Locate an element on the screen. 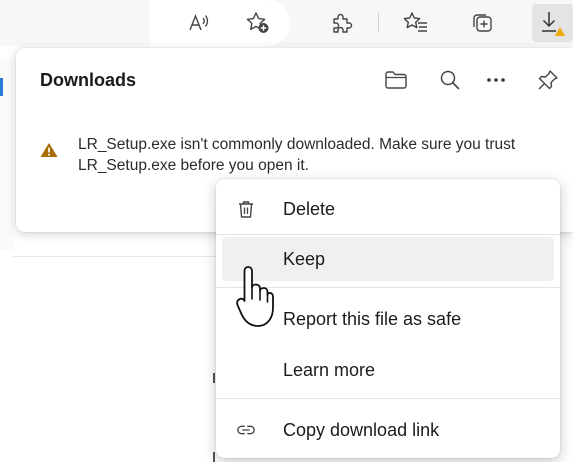 The image size is (573, 462). collections-icon is located at coordinates (482, 23).